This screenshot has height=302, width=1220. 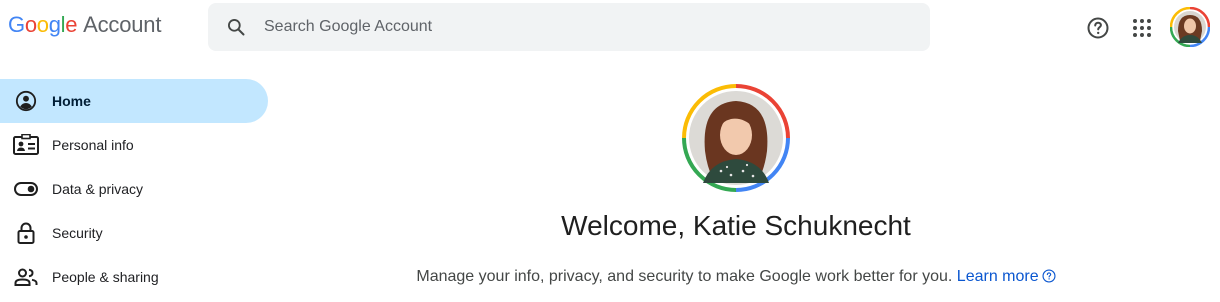 I want to click on home-icon, so click(x=26, y=101).